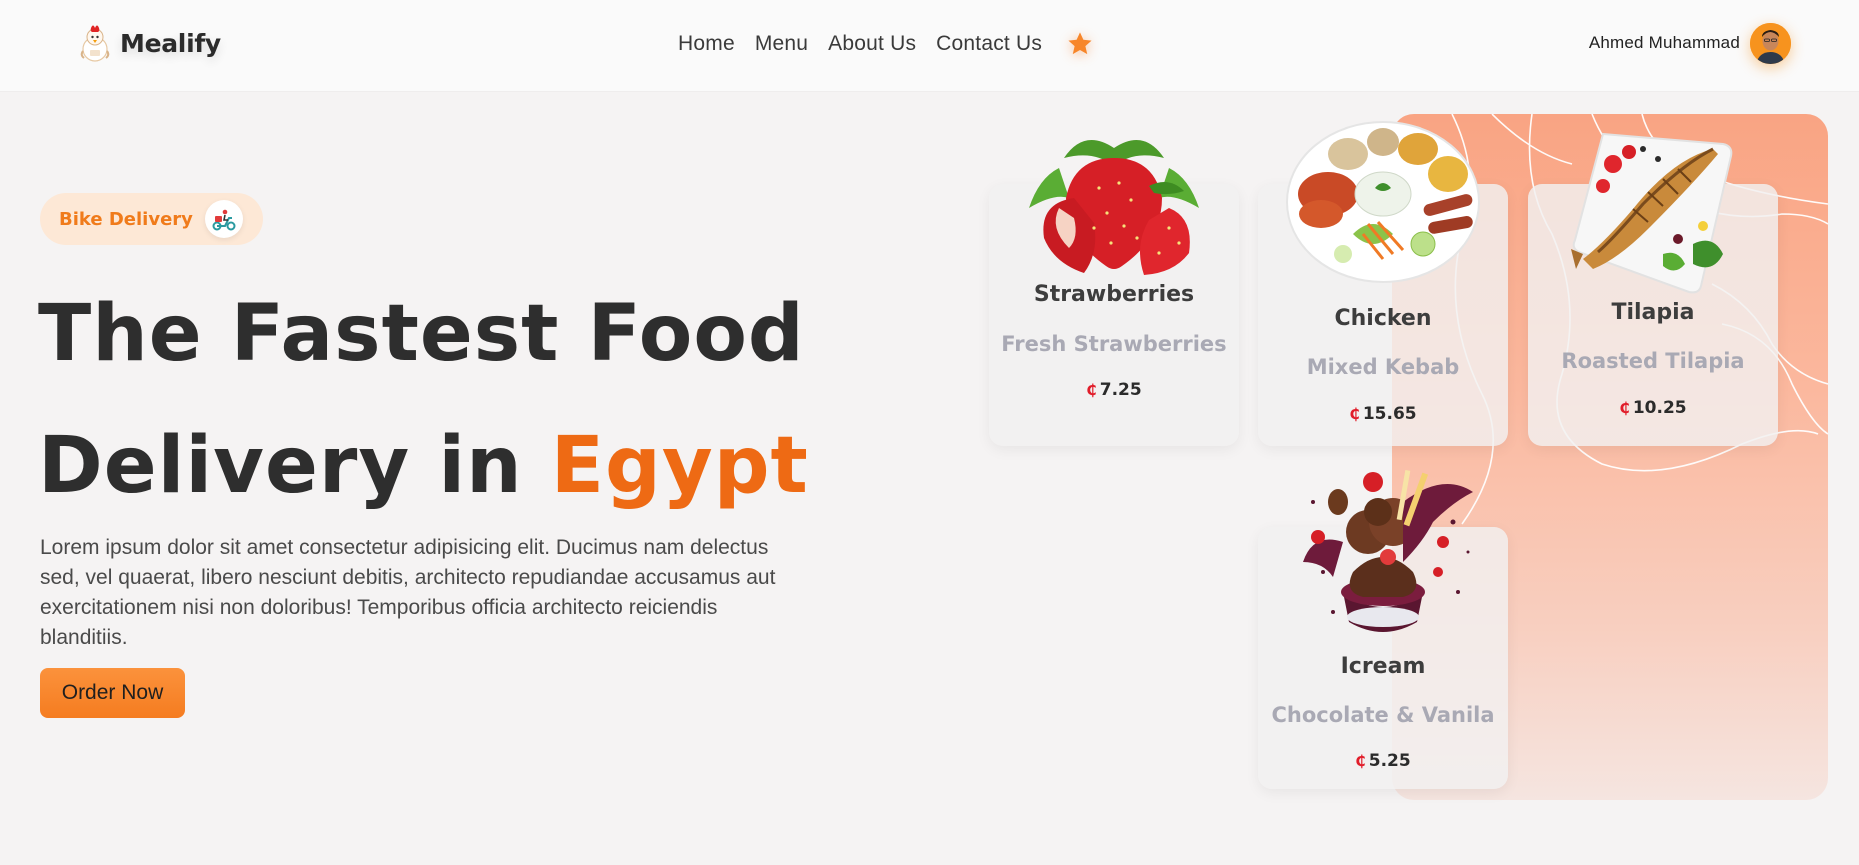  Describe the element at coordinates (1080, 44) in the screenshot. I see `star-icon` at that location.